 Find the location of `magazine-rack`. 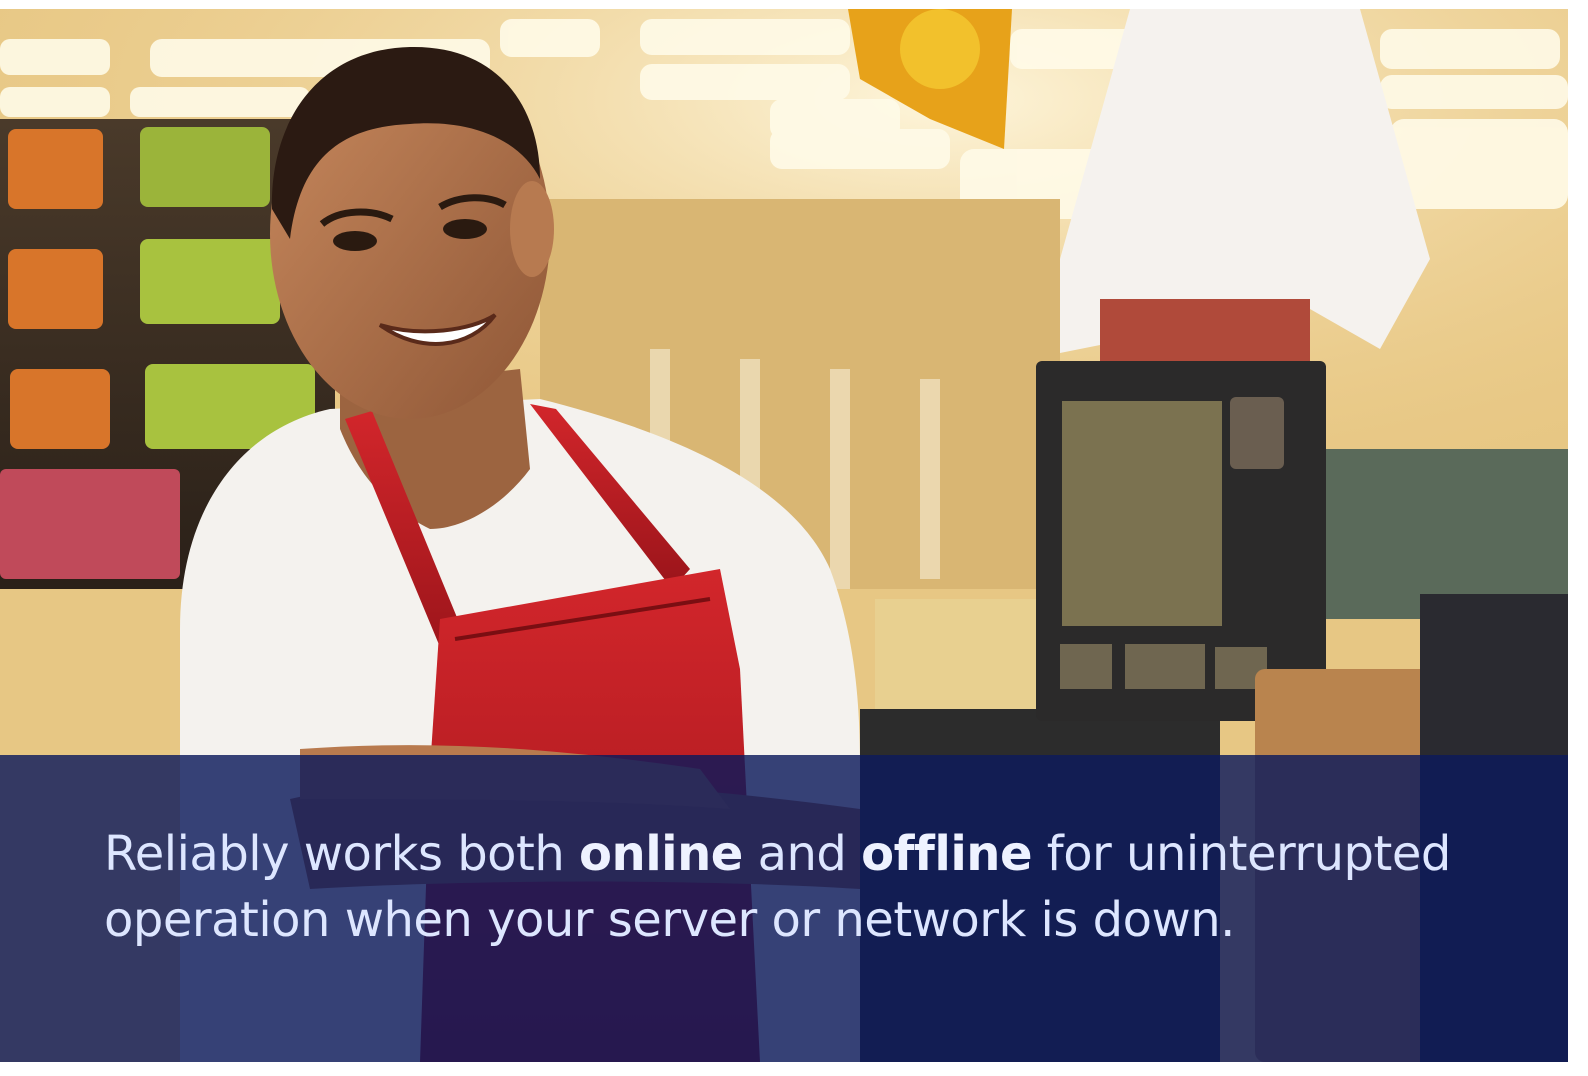

magazine-rack is located at coordinates (1205, 334).